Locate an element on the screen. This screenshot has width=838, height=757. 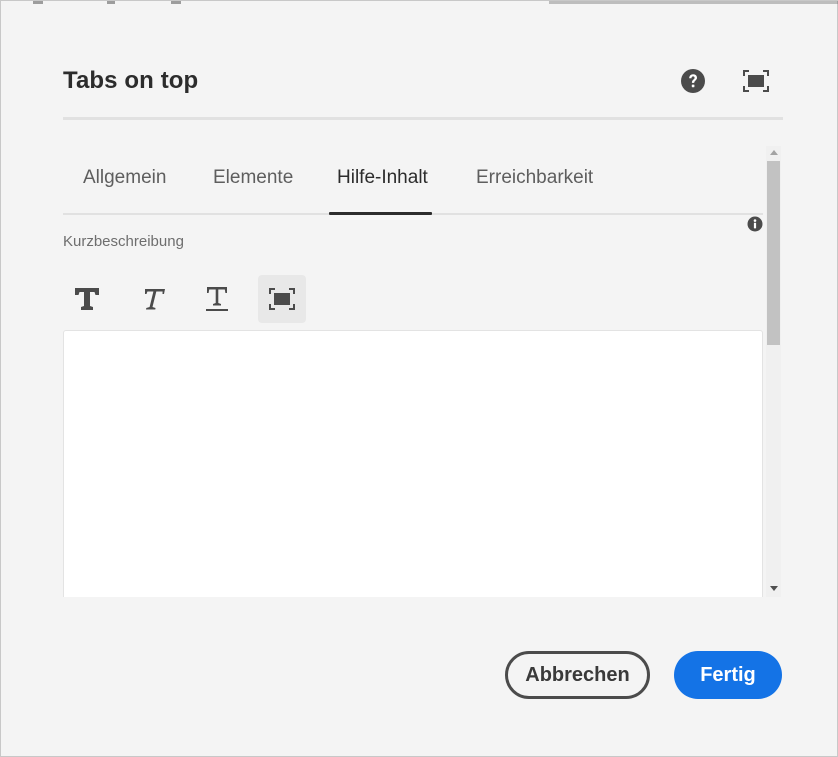
italic-button is located at coordinates (153, 299).